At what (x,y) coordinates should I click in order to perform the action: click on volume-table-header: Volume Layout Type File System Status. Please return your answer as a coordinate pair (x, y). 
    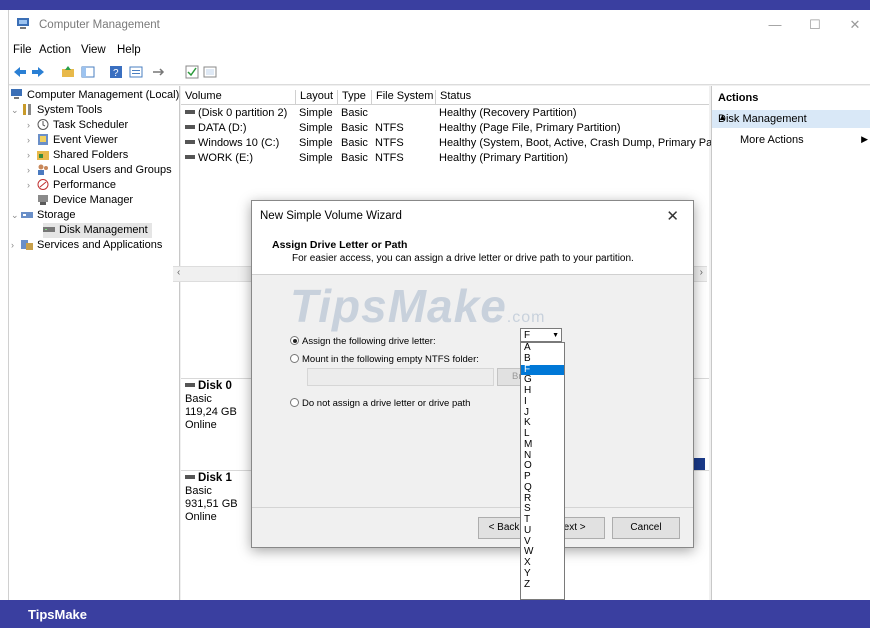
    Looking at the image, I should click on (445, 96).